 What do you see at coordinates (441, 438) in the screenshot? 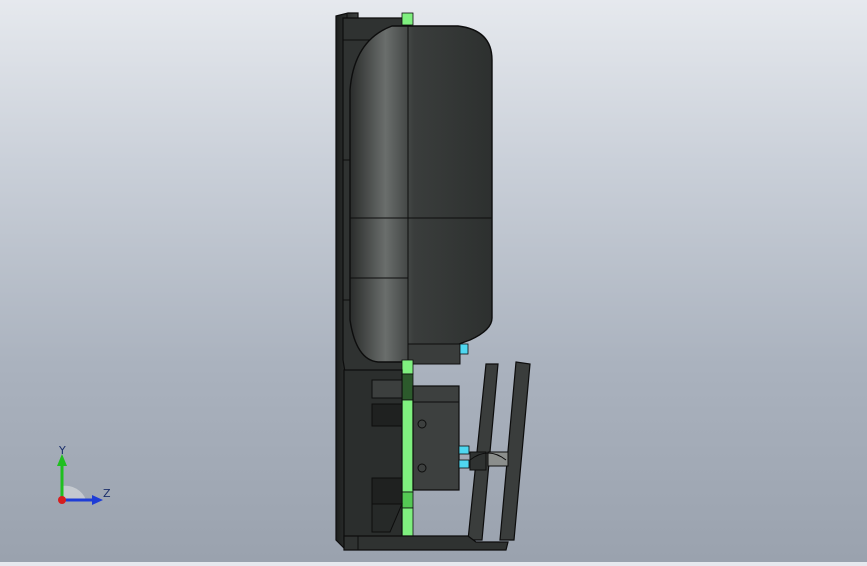
I see `sensor-module` at bounding box center [441, 438].